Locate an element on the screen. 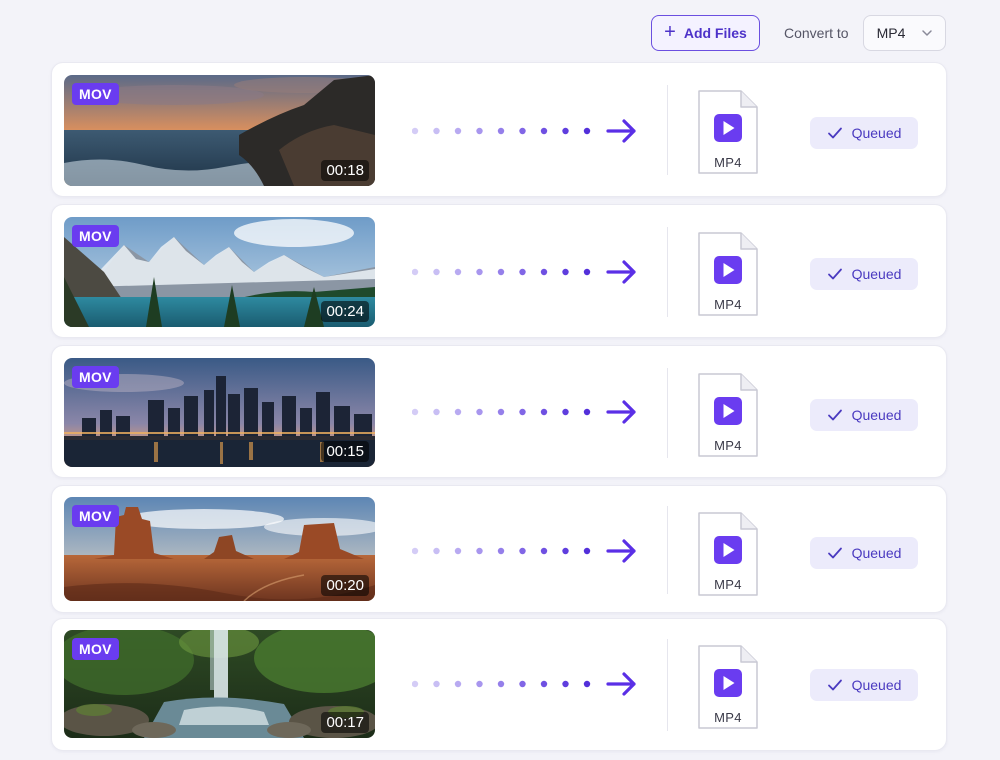 This screenshot has width=1000, height=760. video-thumbnail: MOV 00:24 is located at coordinates (219, 272).